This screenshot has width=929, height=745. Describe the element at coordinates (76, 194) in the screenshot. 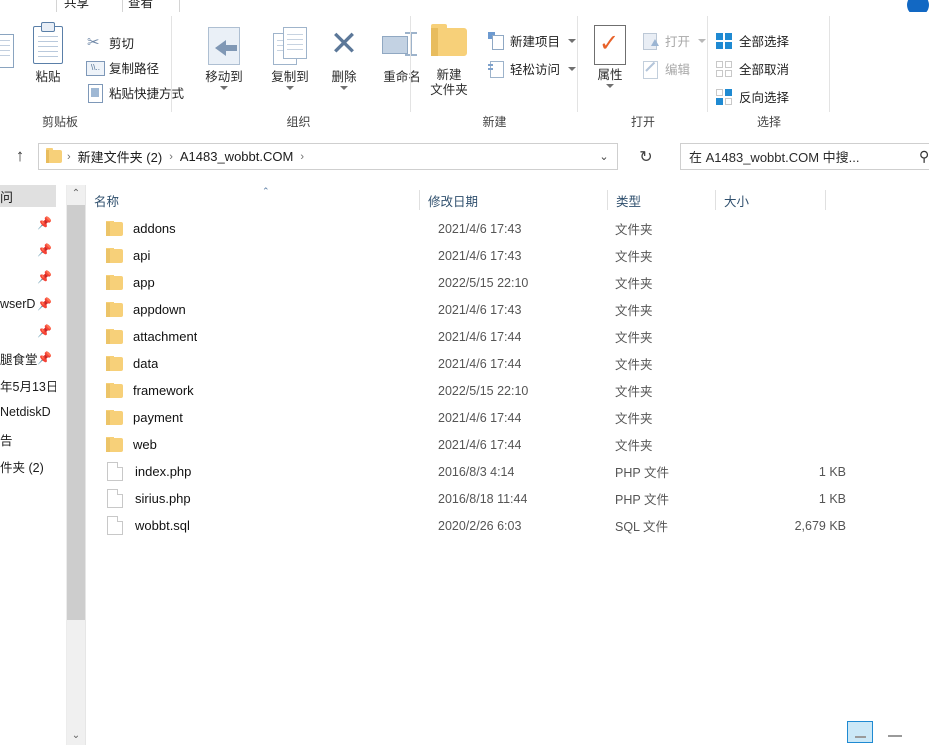

I see `chevron-up-icon: ⌃` at that location.